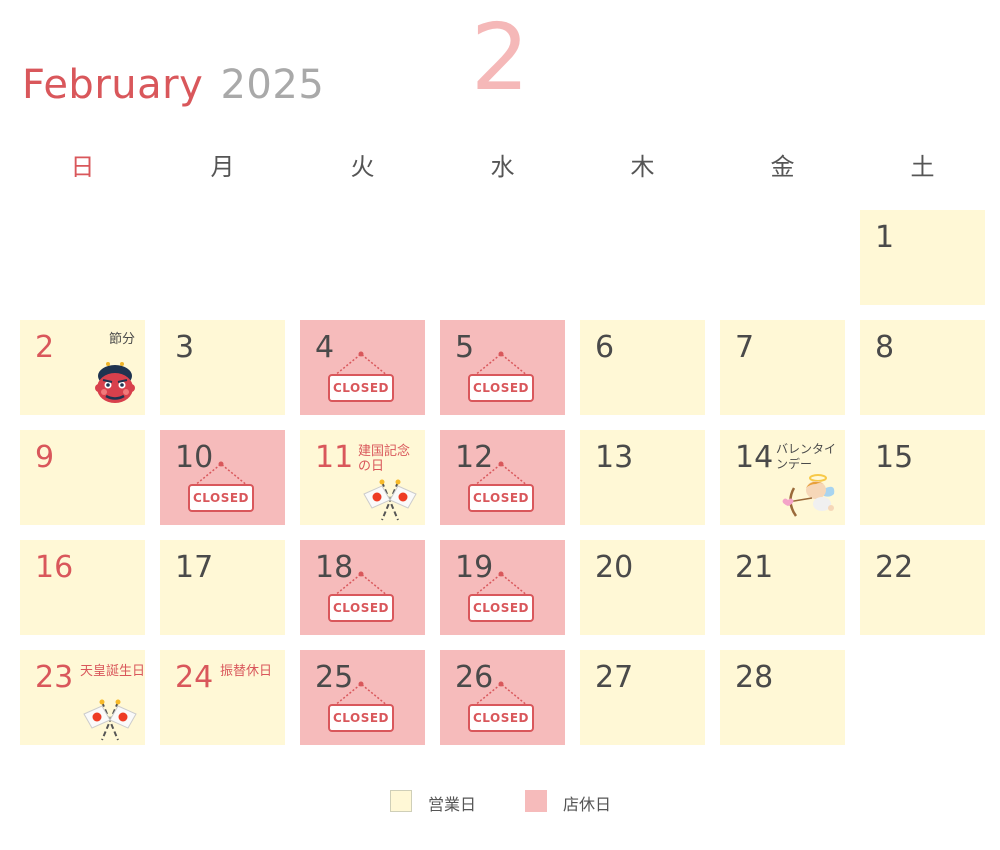 This screenshot has height=850, width=1000. Describe the element at coordinates (614, 457) in the screenshot. I see `day-number: 13` at that location.